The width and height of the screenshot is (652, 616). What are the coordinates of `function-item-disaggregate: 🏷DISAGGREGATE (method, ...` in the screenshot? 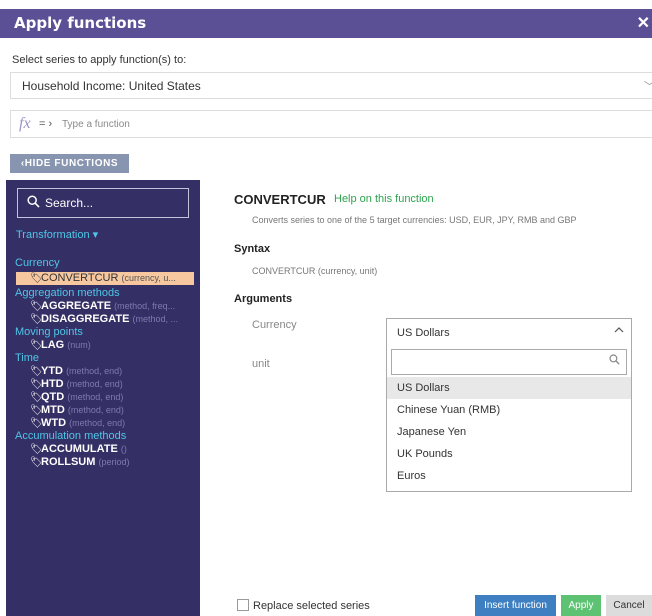 It's located at (103, 319).